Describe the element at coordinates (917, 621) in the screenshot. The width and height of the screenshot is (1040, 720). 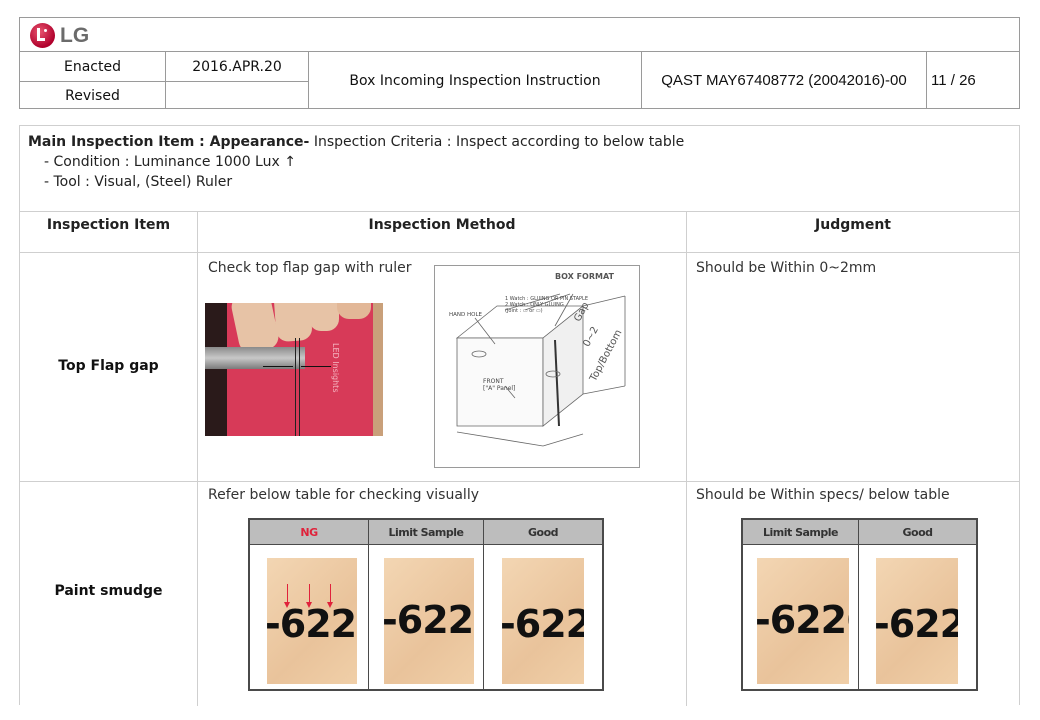
I see `judgment-good-image: -6226` at that location.